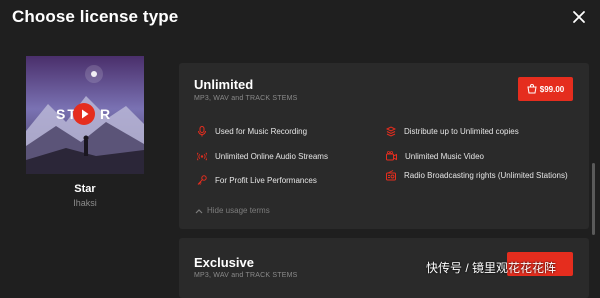  What do you see at coordinates (202, 180) in the screenshot?
I see `key-icon` at bounding box center [202, 180].